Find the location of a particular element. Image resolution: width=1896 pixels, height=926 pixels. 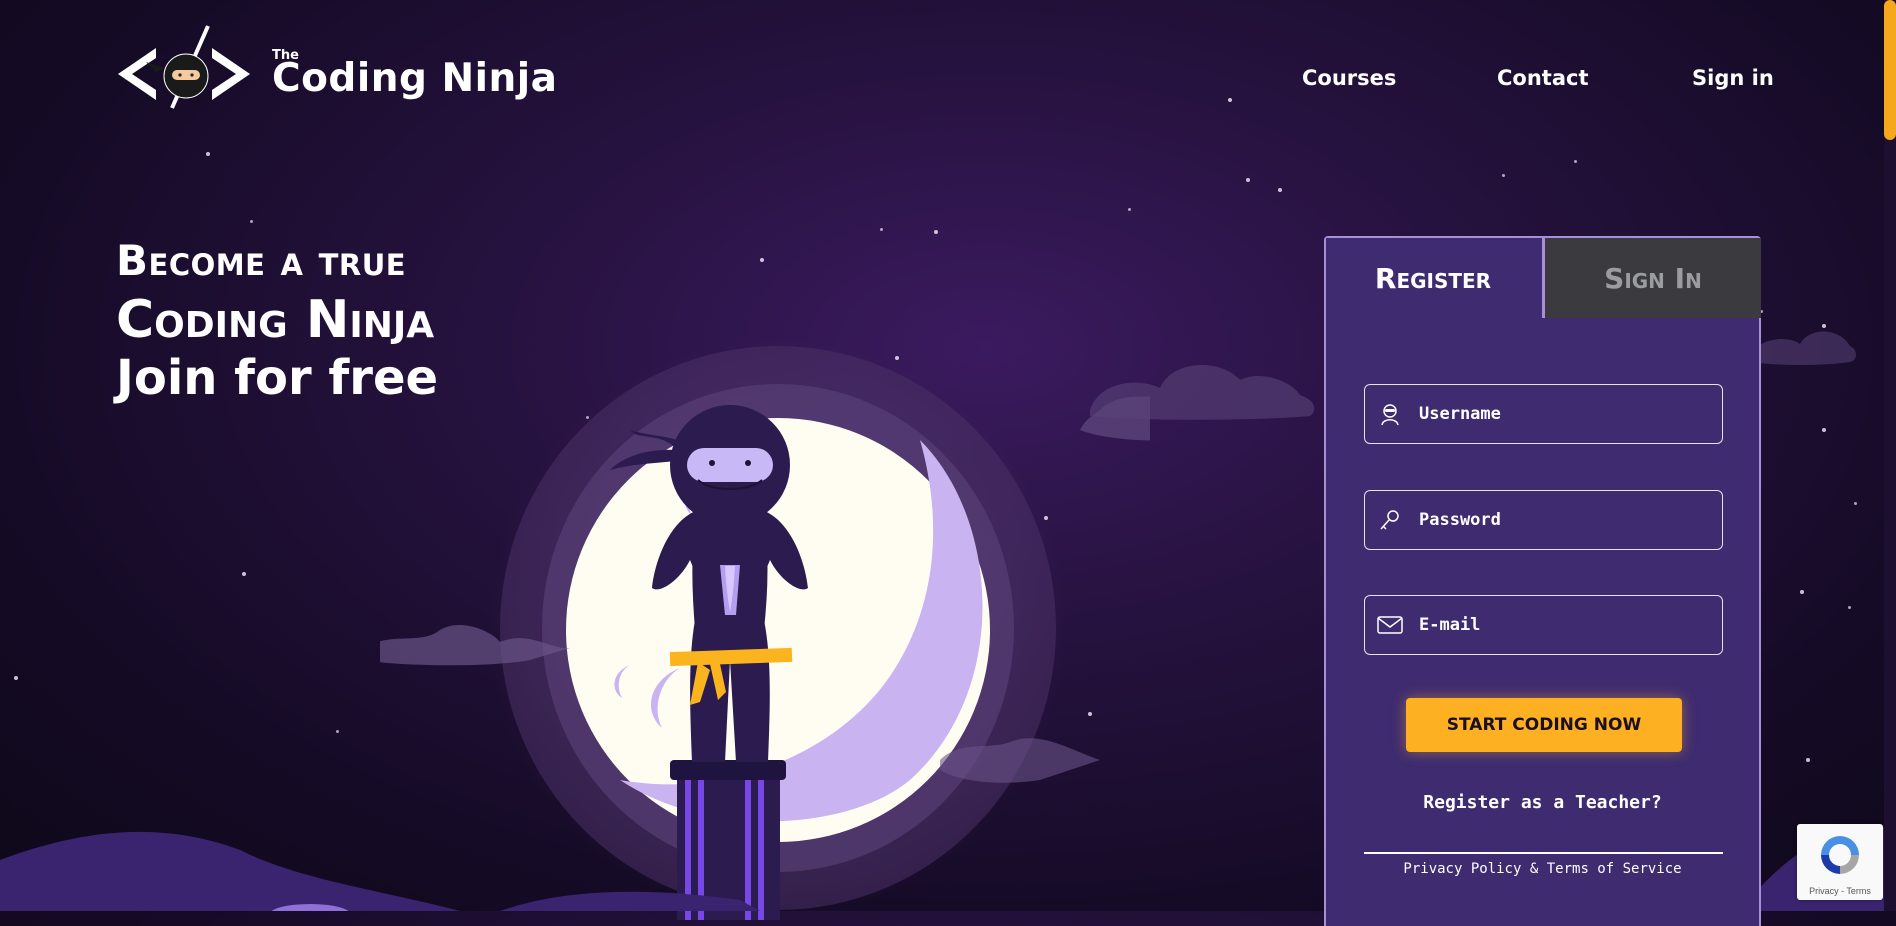

envelope-icon is located at coordinates (1390, 625).